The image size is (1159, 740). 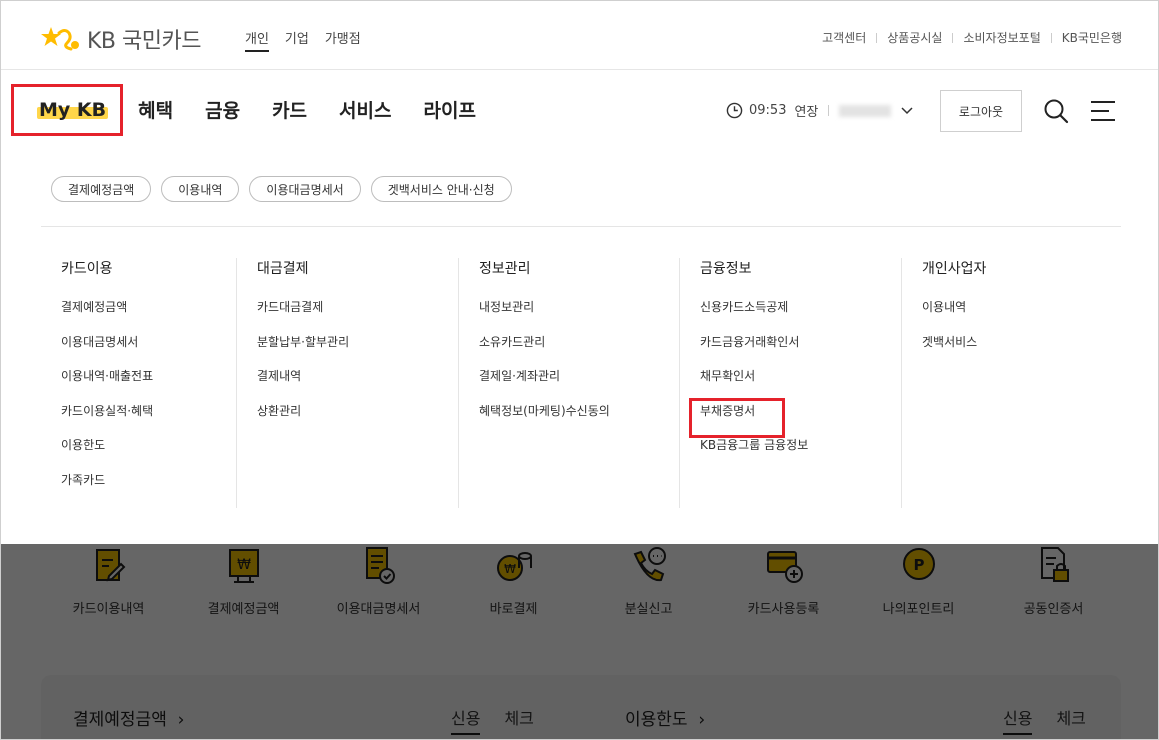 I want to click on user-name-blurred, so click(x=865, y=110).